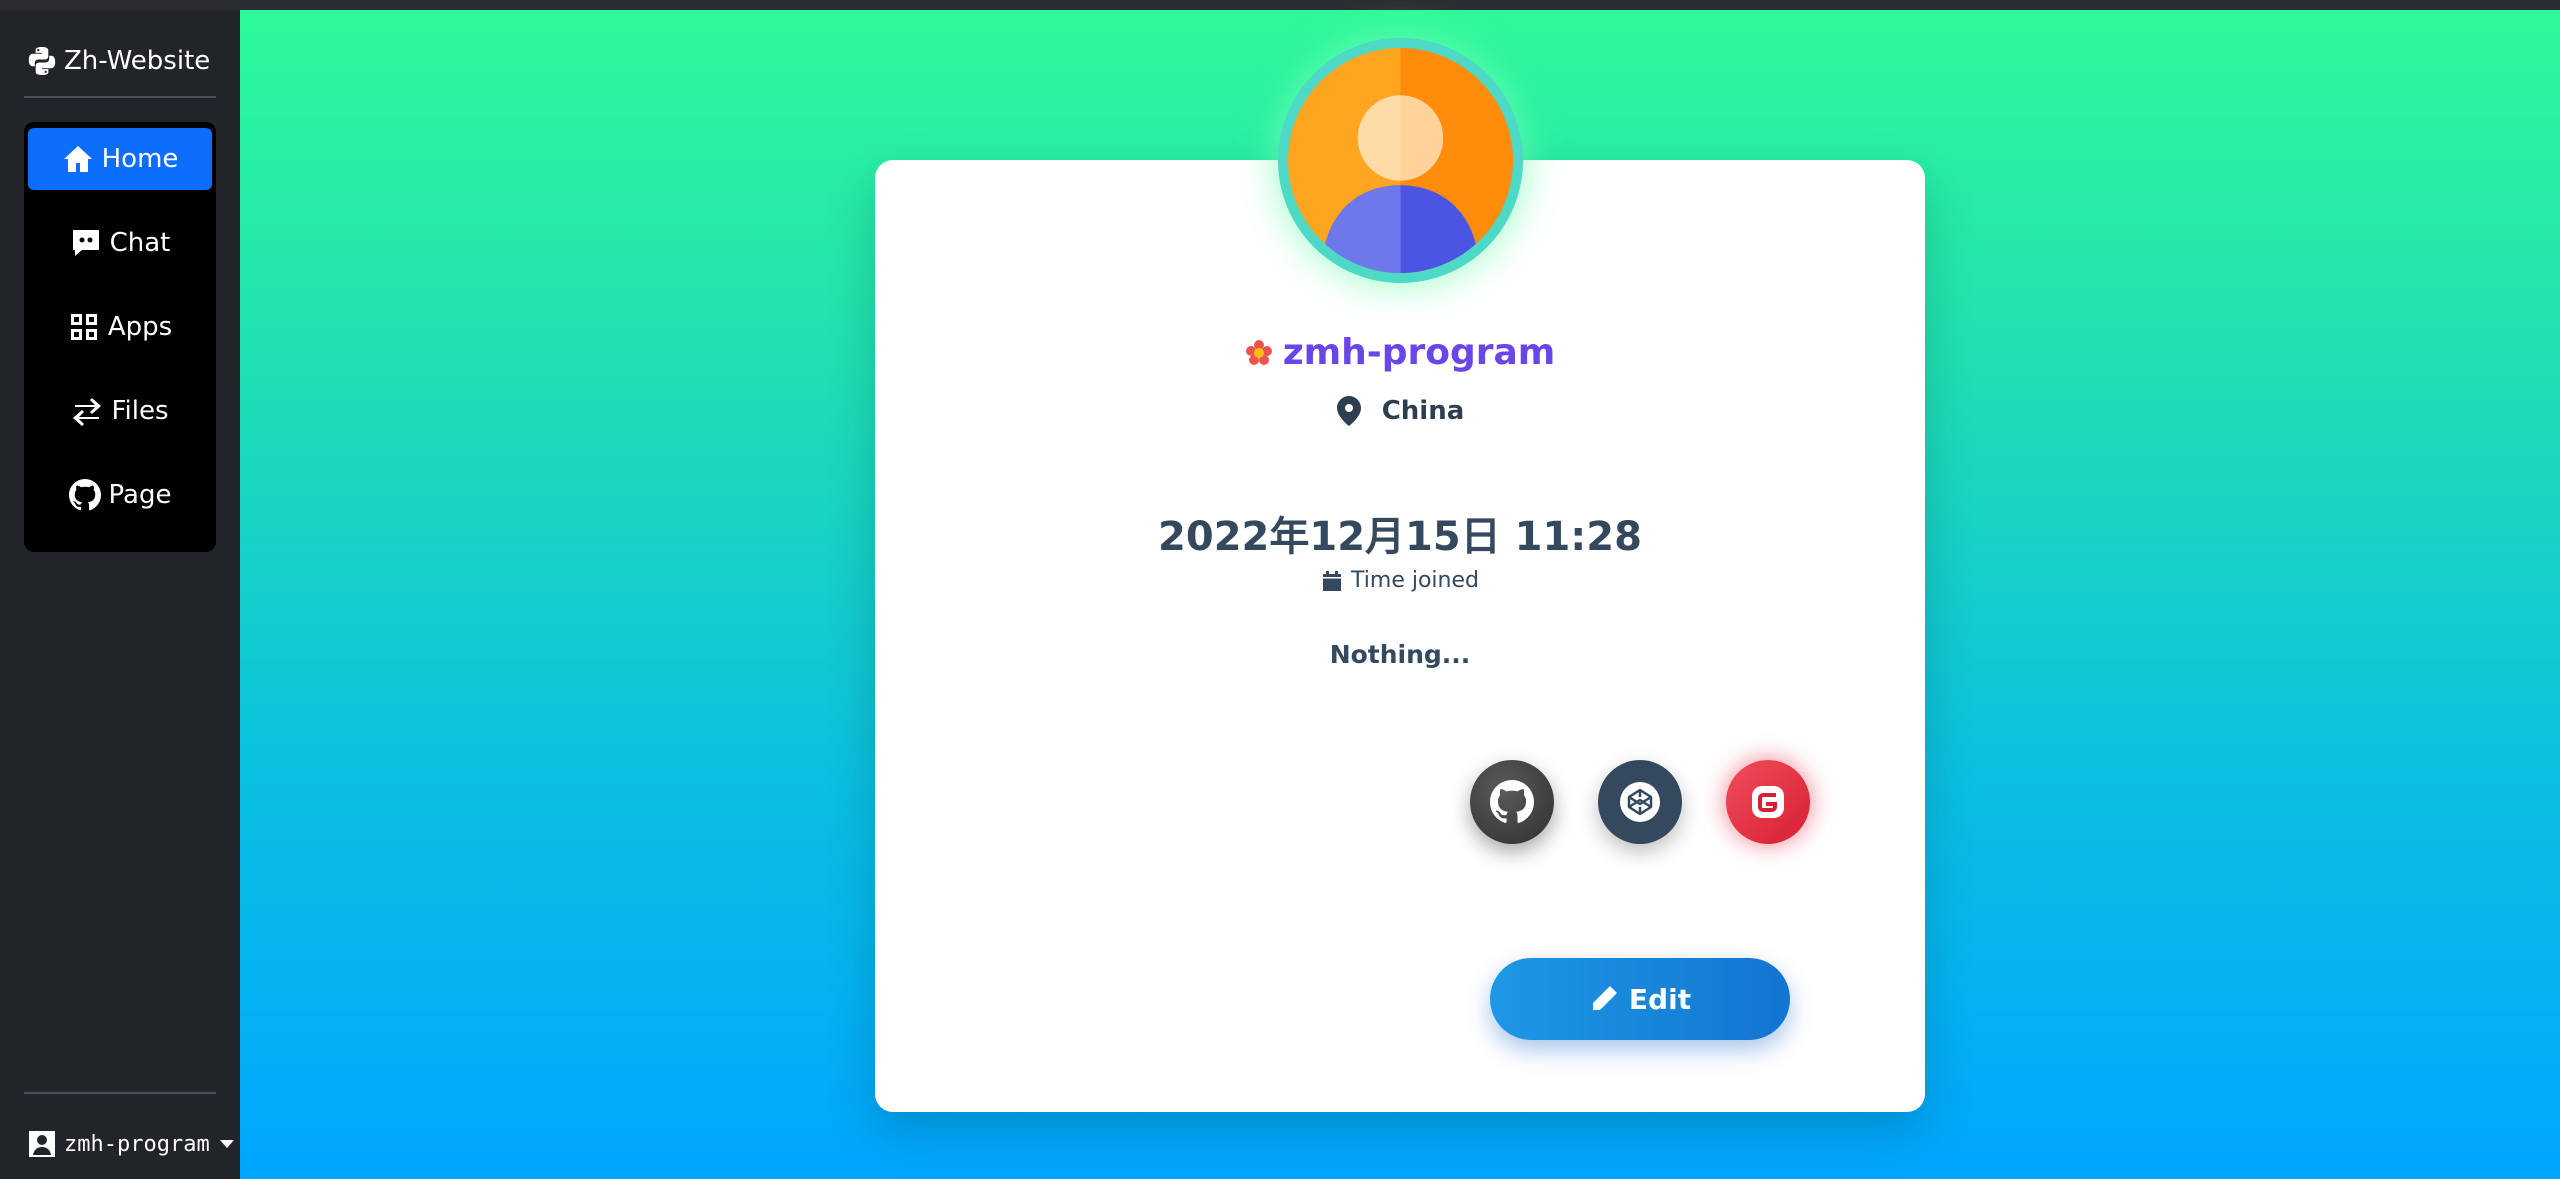  I want to click on pencil-icon, so click(1604, 998).